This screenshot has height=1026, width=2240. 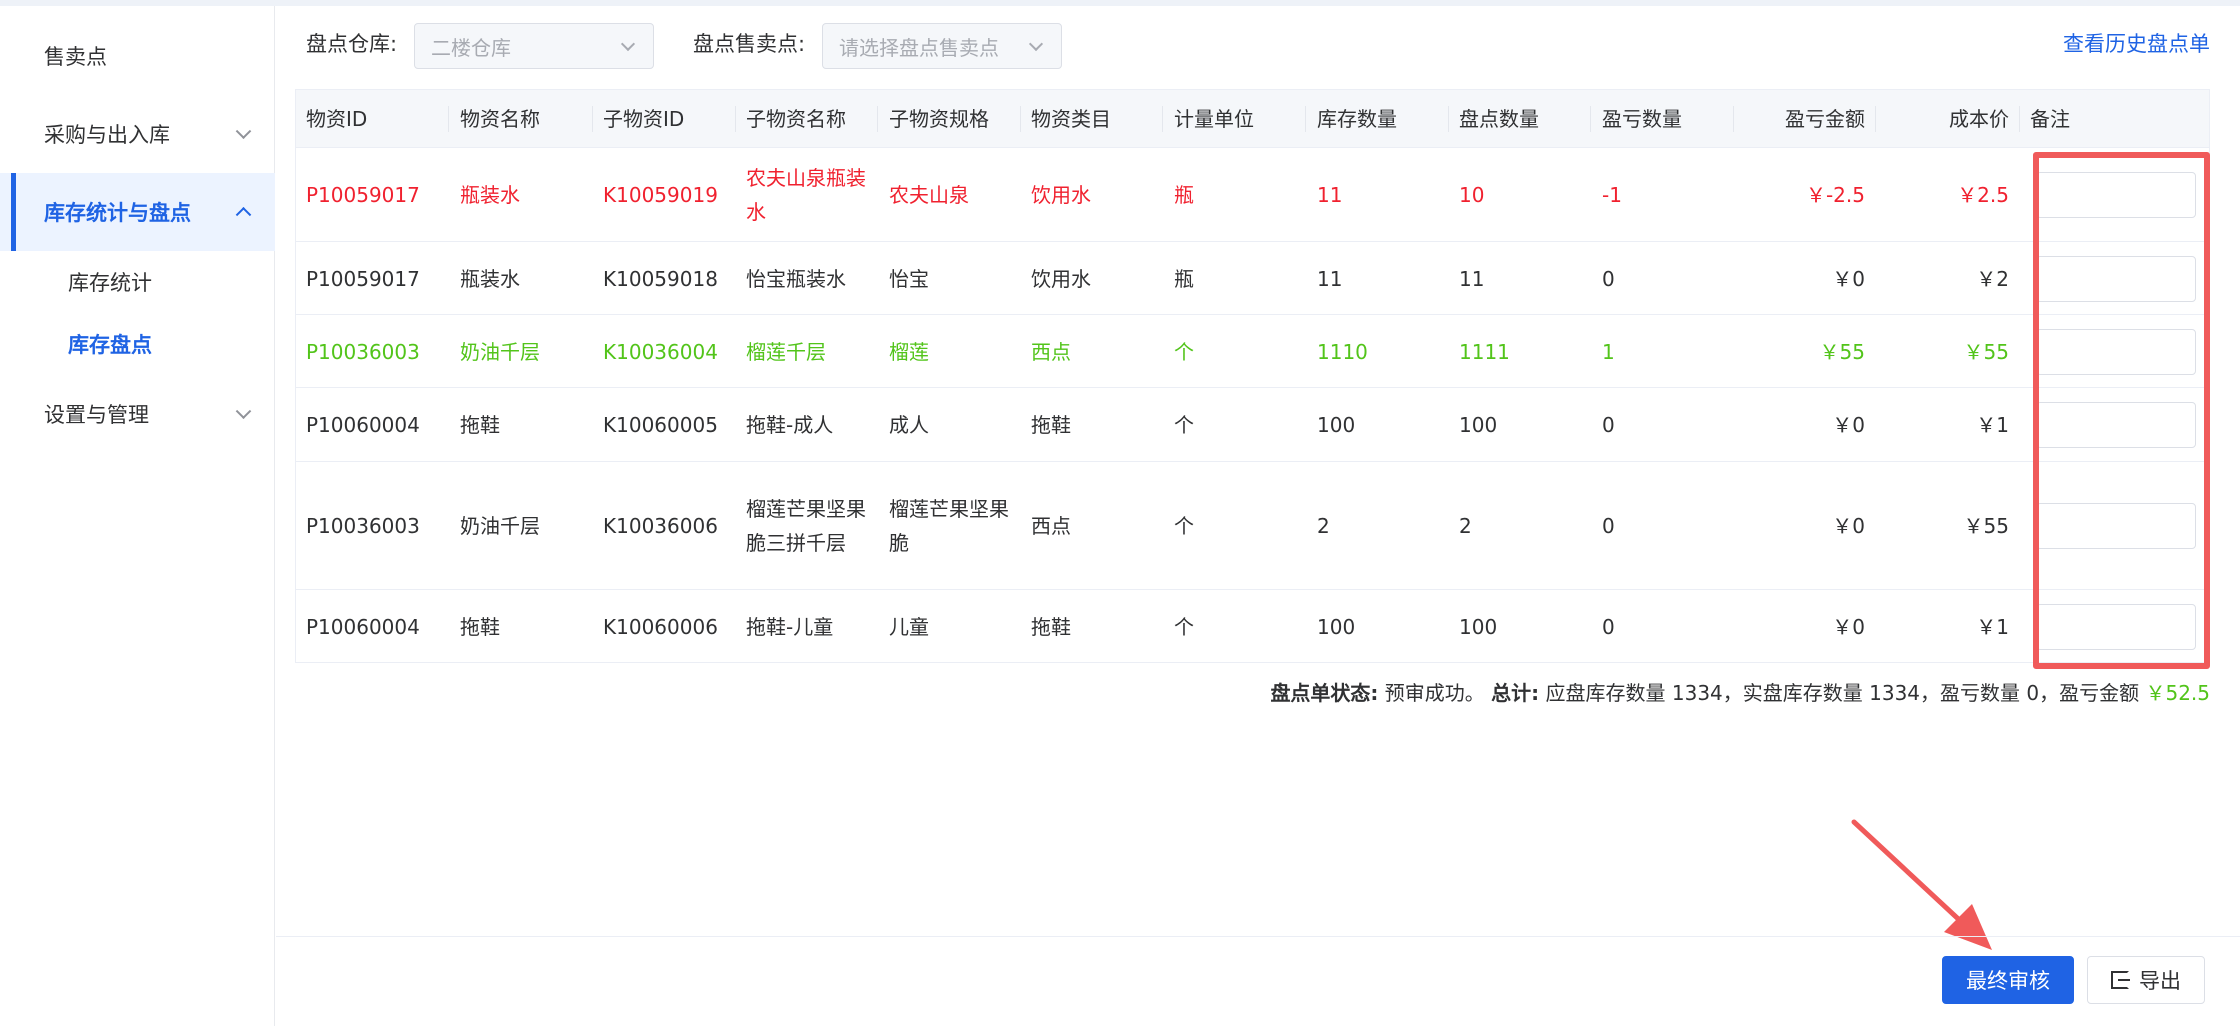 What do you see at coordinates (660, 351) in the screenshot?
I see `table-cell: K10036004` at bounding box center [660, 351].